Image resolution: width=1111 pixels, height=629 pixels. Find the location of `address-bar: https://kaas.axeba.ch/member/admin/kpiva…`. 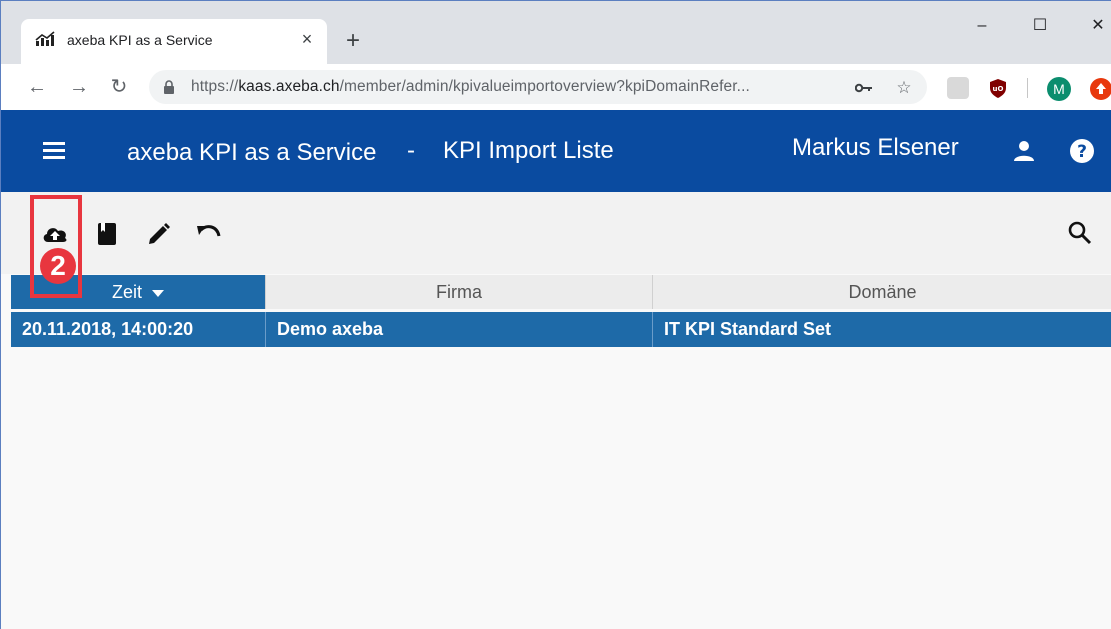

address-bar: https://kaas.axeba.ch/member/admin/kpiva… is located at coordinates (538, 87).